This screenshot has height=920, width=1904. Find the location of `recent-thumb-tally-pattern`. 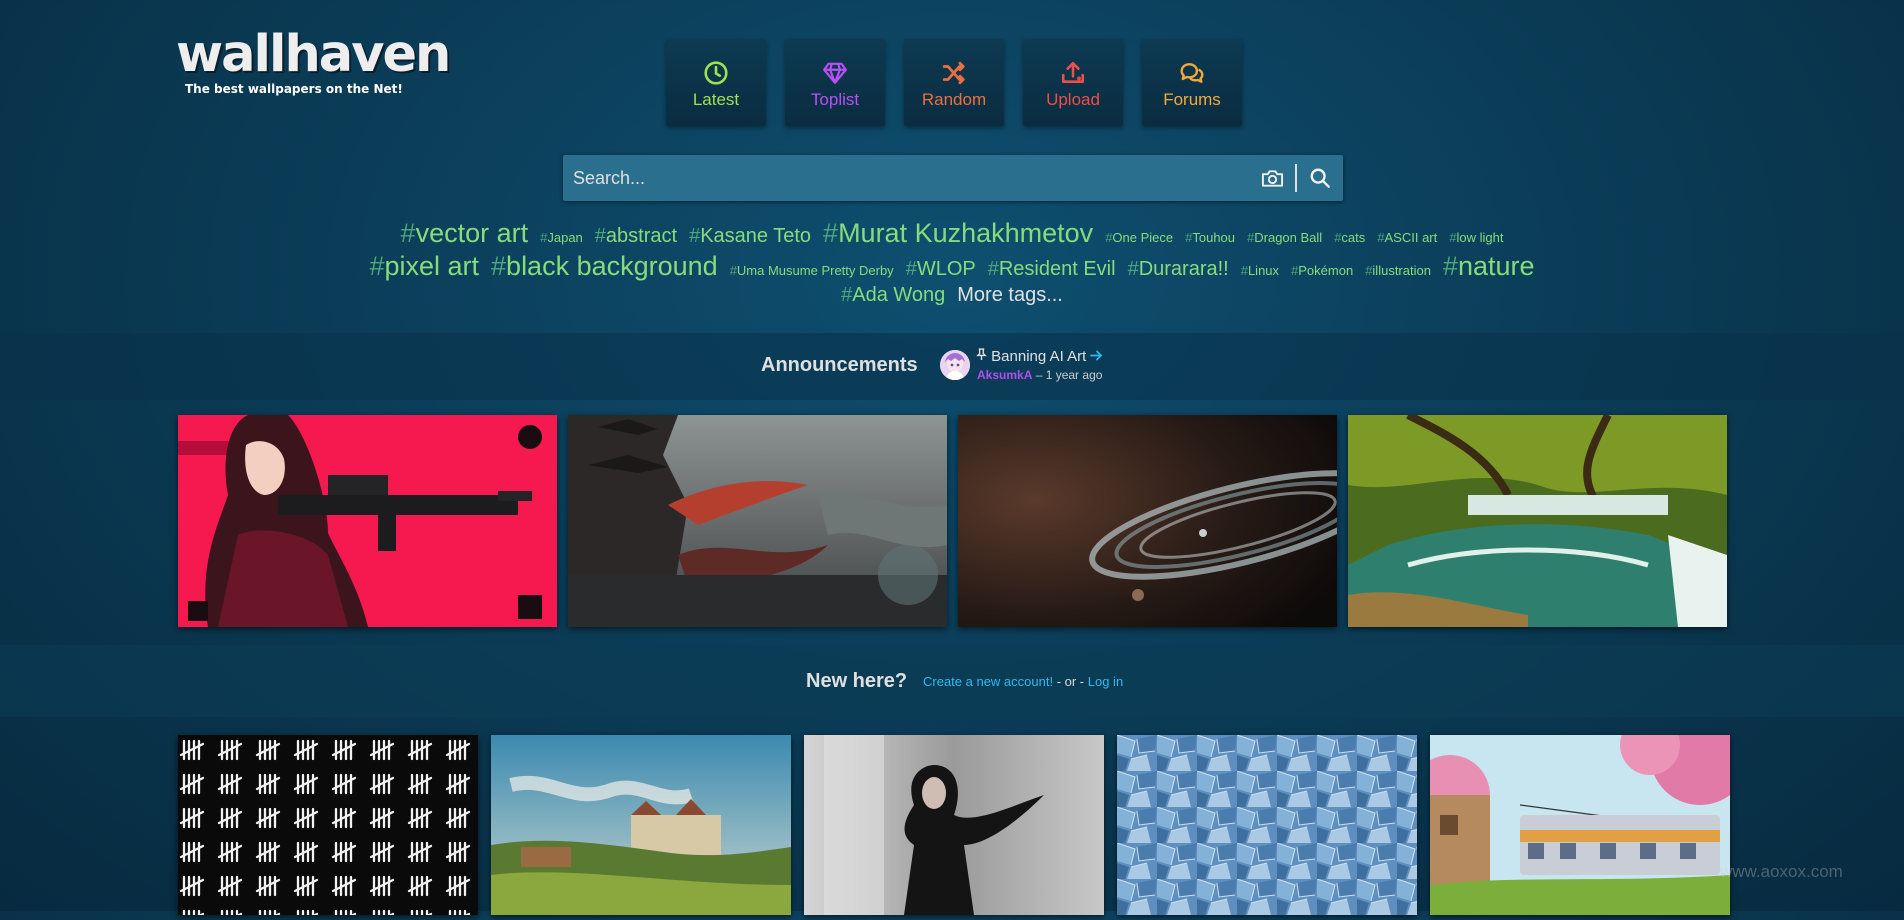

recent-thumb-tally-pattern is located at coordinates (328, 825).